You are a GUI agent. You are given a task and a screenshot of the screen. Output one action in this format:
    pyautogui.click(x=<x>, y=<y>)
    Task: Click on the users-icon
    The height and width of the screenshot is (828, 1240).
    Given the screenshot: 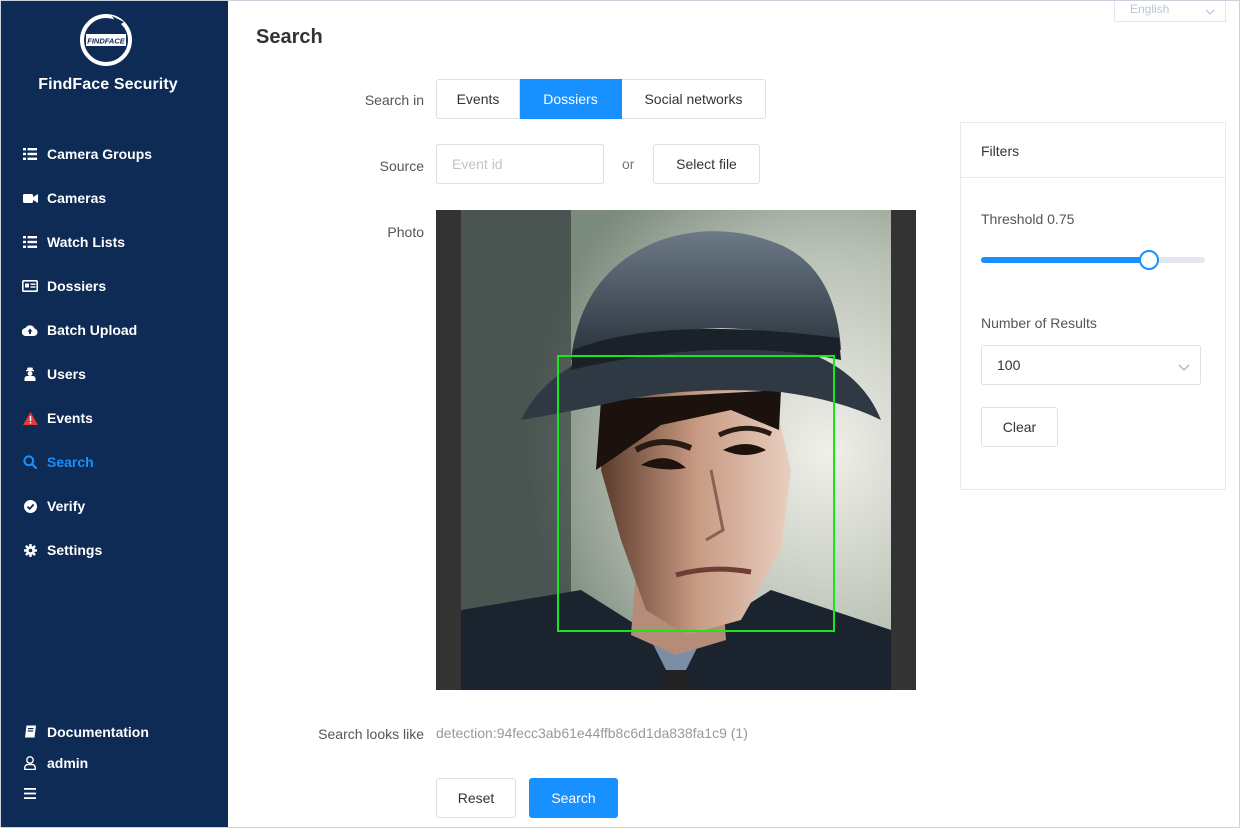 What is the action you would take?
    pyautogui.click(x=30, y=374)
    